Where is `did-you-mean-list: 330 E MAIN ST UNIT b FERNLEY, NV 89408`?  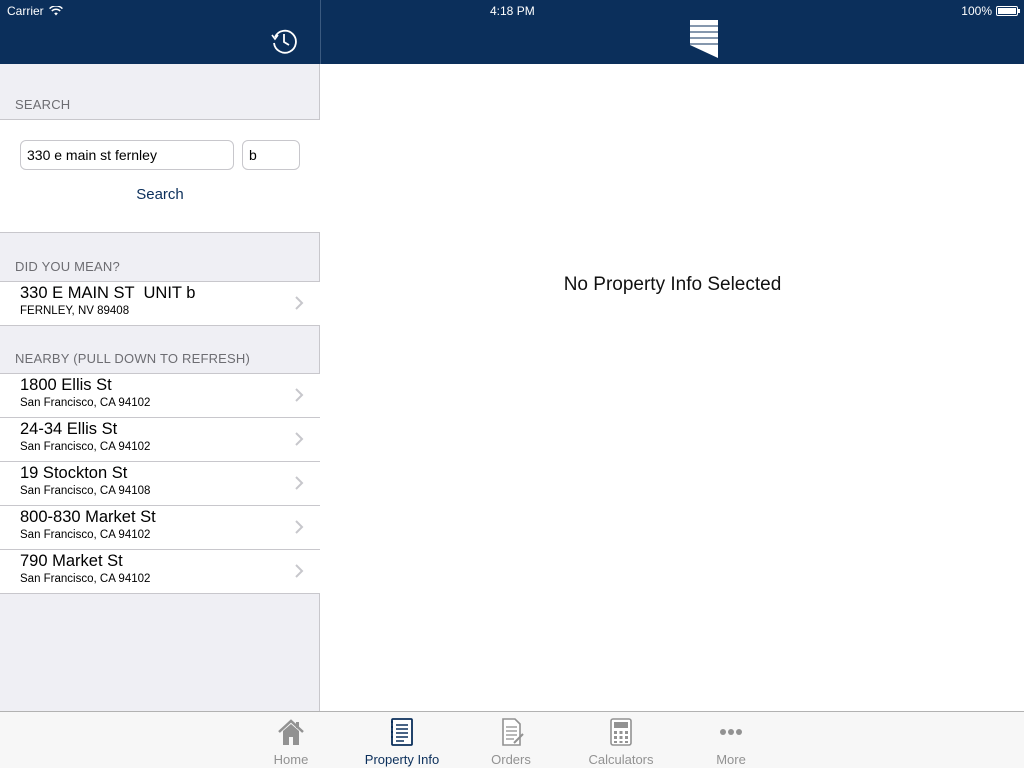
did-you-mean-list: 330 E MAIN ST UNIT b FERNLEY, NV 89408 is located at coordinates (160, 303).